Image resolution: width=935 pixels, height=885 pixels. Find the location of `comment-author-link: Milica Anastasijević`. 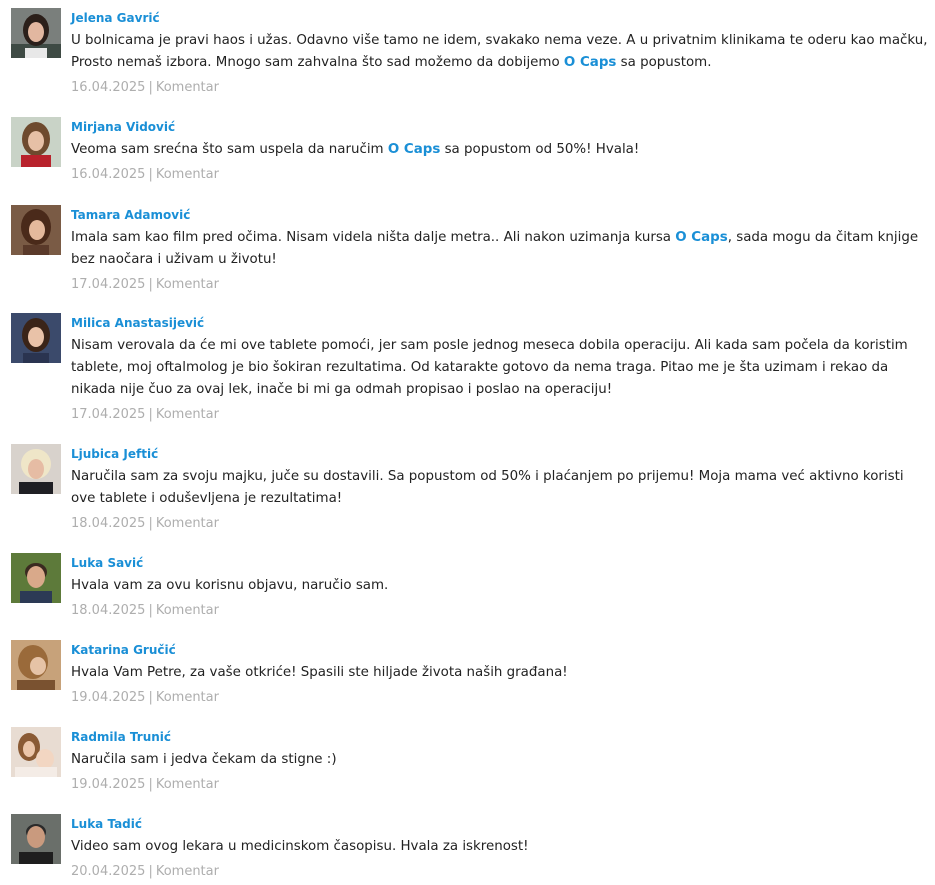

comment-author-link: Milica Anastasijević is located at coordinates (500, 323).